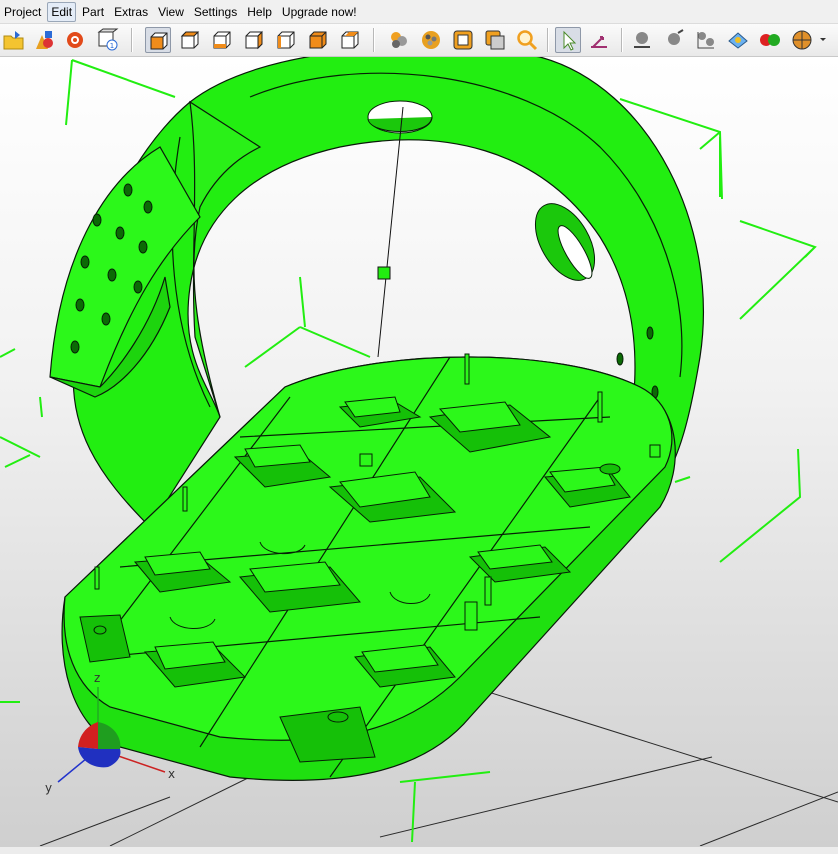  I want to click on add-part-icon, so click(44, 40).